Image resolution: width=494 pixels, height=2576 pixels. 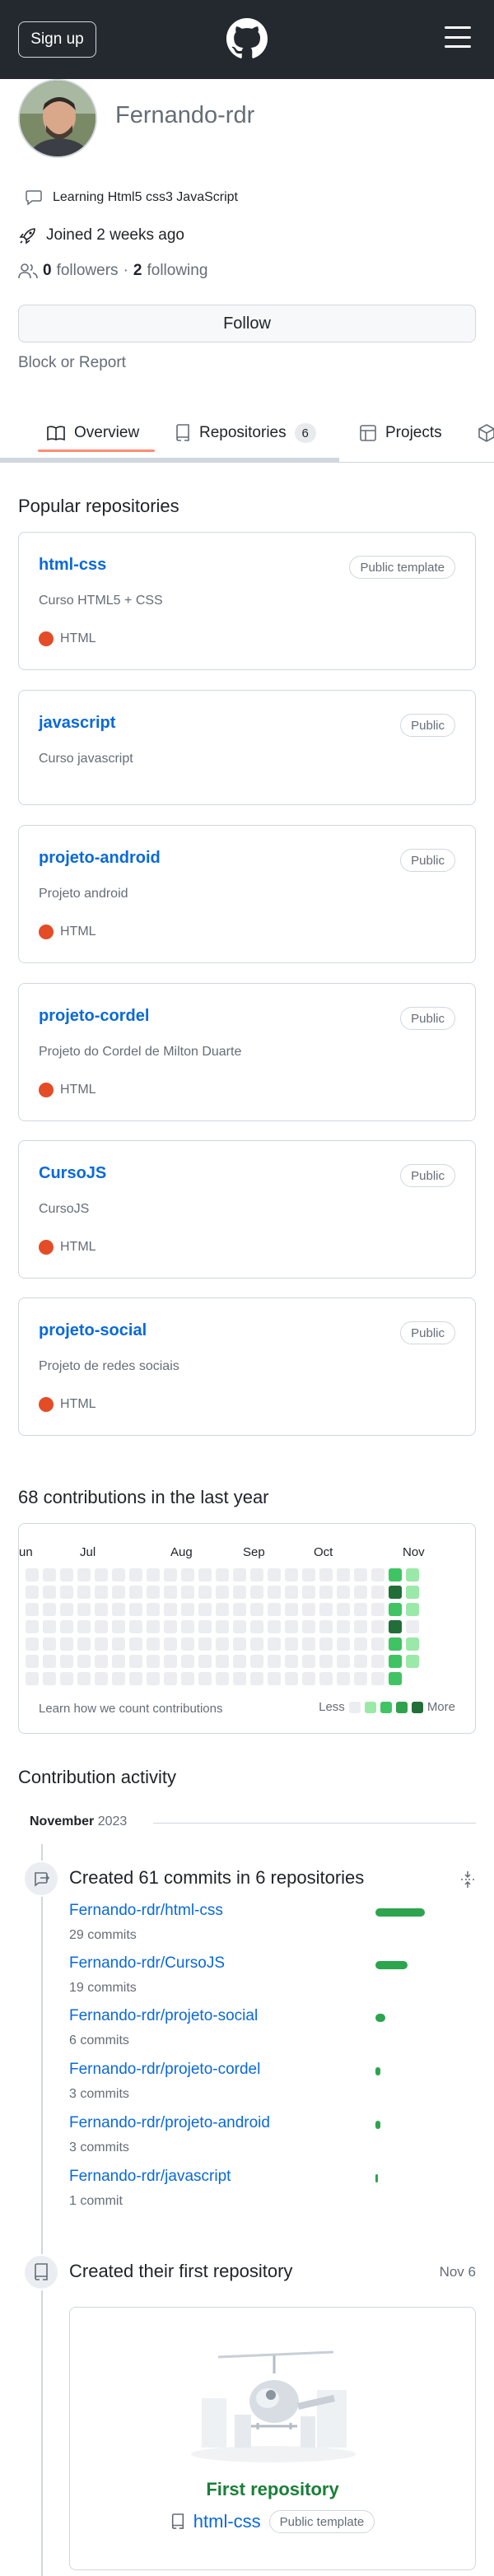 What do you see at coordinates (146, 1911) in the screenshot?
I see `commit-repo-link: Fernando-rdr/html-css` at bounding box center [146, 1911].